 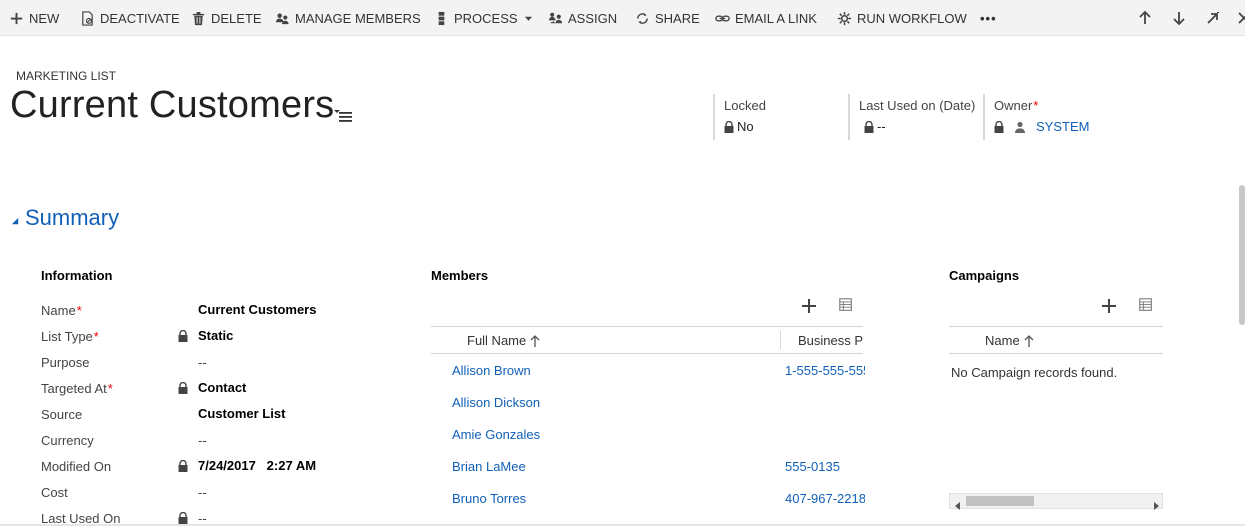 What do you see at coordinates (642, 18) in the screenshot?
I see `share-icon` at bounding box center [642, 18].